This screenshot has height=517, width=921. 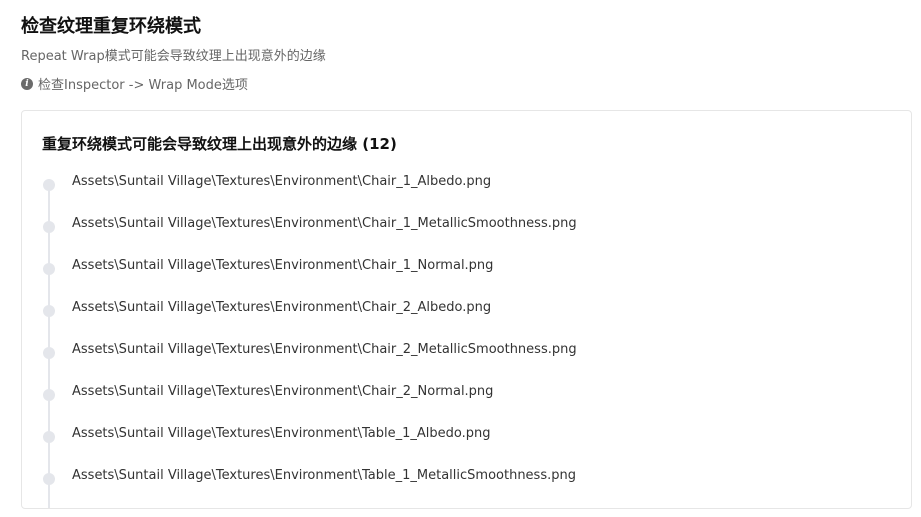 I want to click on hint-row: i 检查Inspector -> Wrap Mode选项, so click(x=134, y=83).